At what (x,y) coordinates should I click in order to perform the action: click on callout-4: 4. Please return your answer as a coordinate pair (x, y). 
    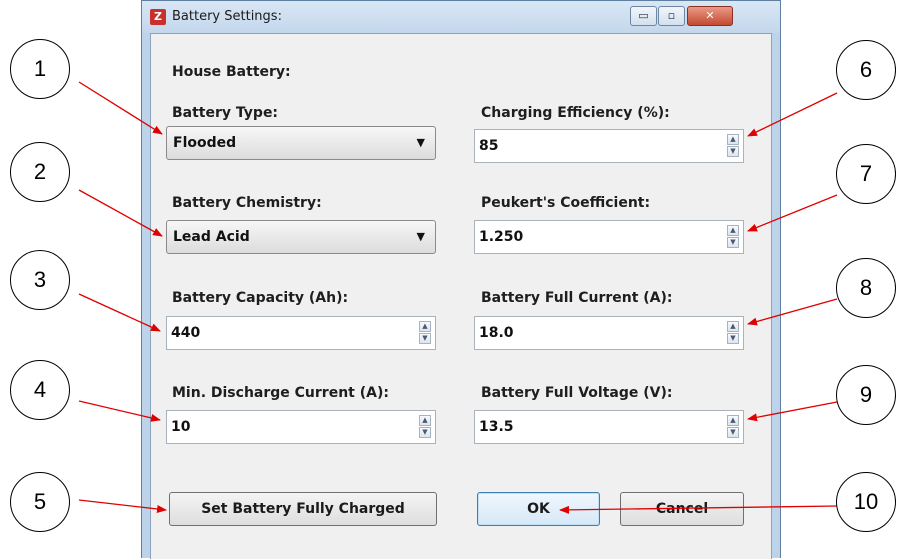
    Looking at the image, I should click on (40, 390).